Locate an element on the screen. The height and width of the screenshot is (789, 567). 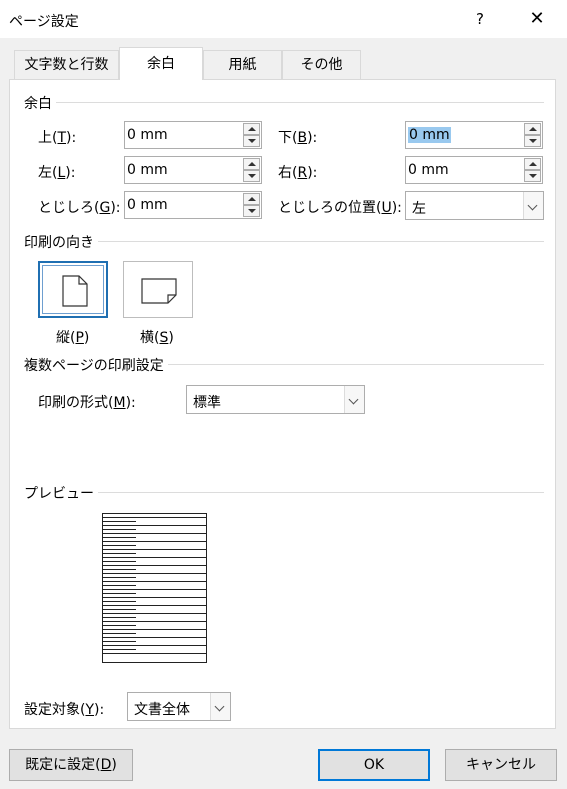
right-margin-input: 0 mm is located at coordinates (474, 170).